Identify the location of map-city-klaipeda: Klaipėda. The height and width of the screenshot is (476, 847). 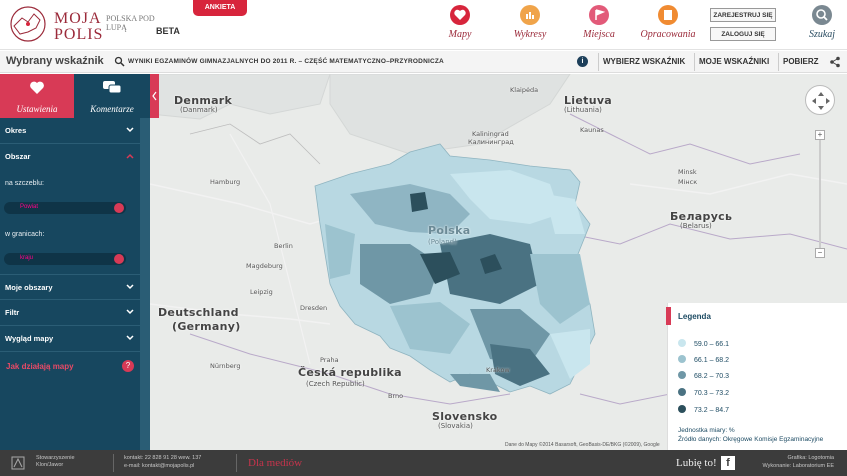
(524, 90).